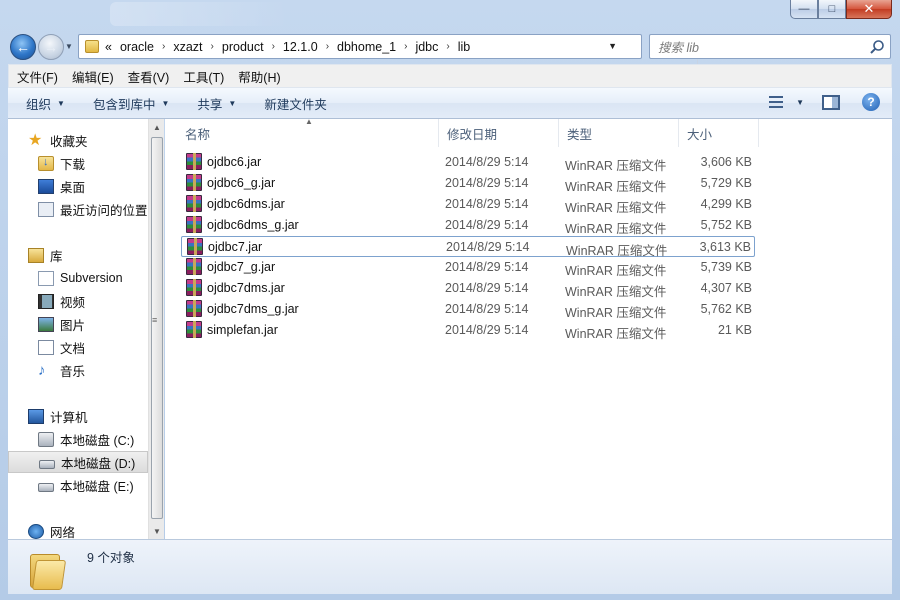 The width and height of the screenshot is (900, 600). Describe the element at coordinates (78, 163) in the screenshot. I see `sidebar-item-downloads: 下载` at that location.